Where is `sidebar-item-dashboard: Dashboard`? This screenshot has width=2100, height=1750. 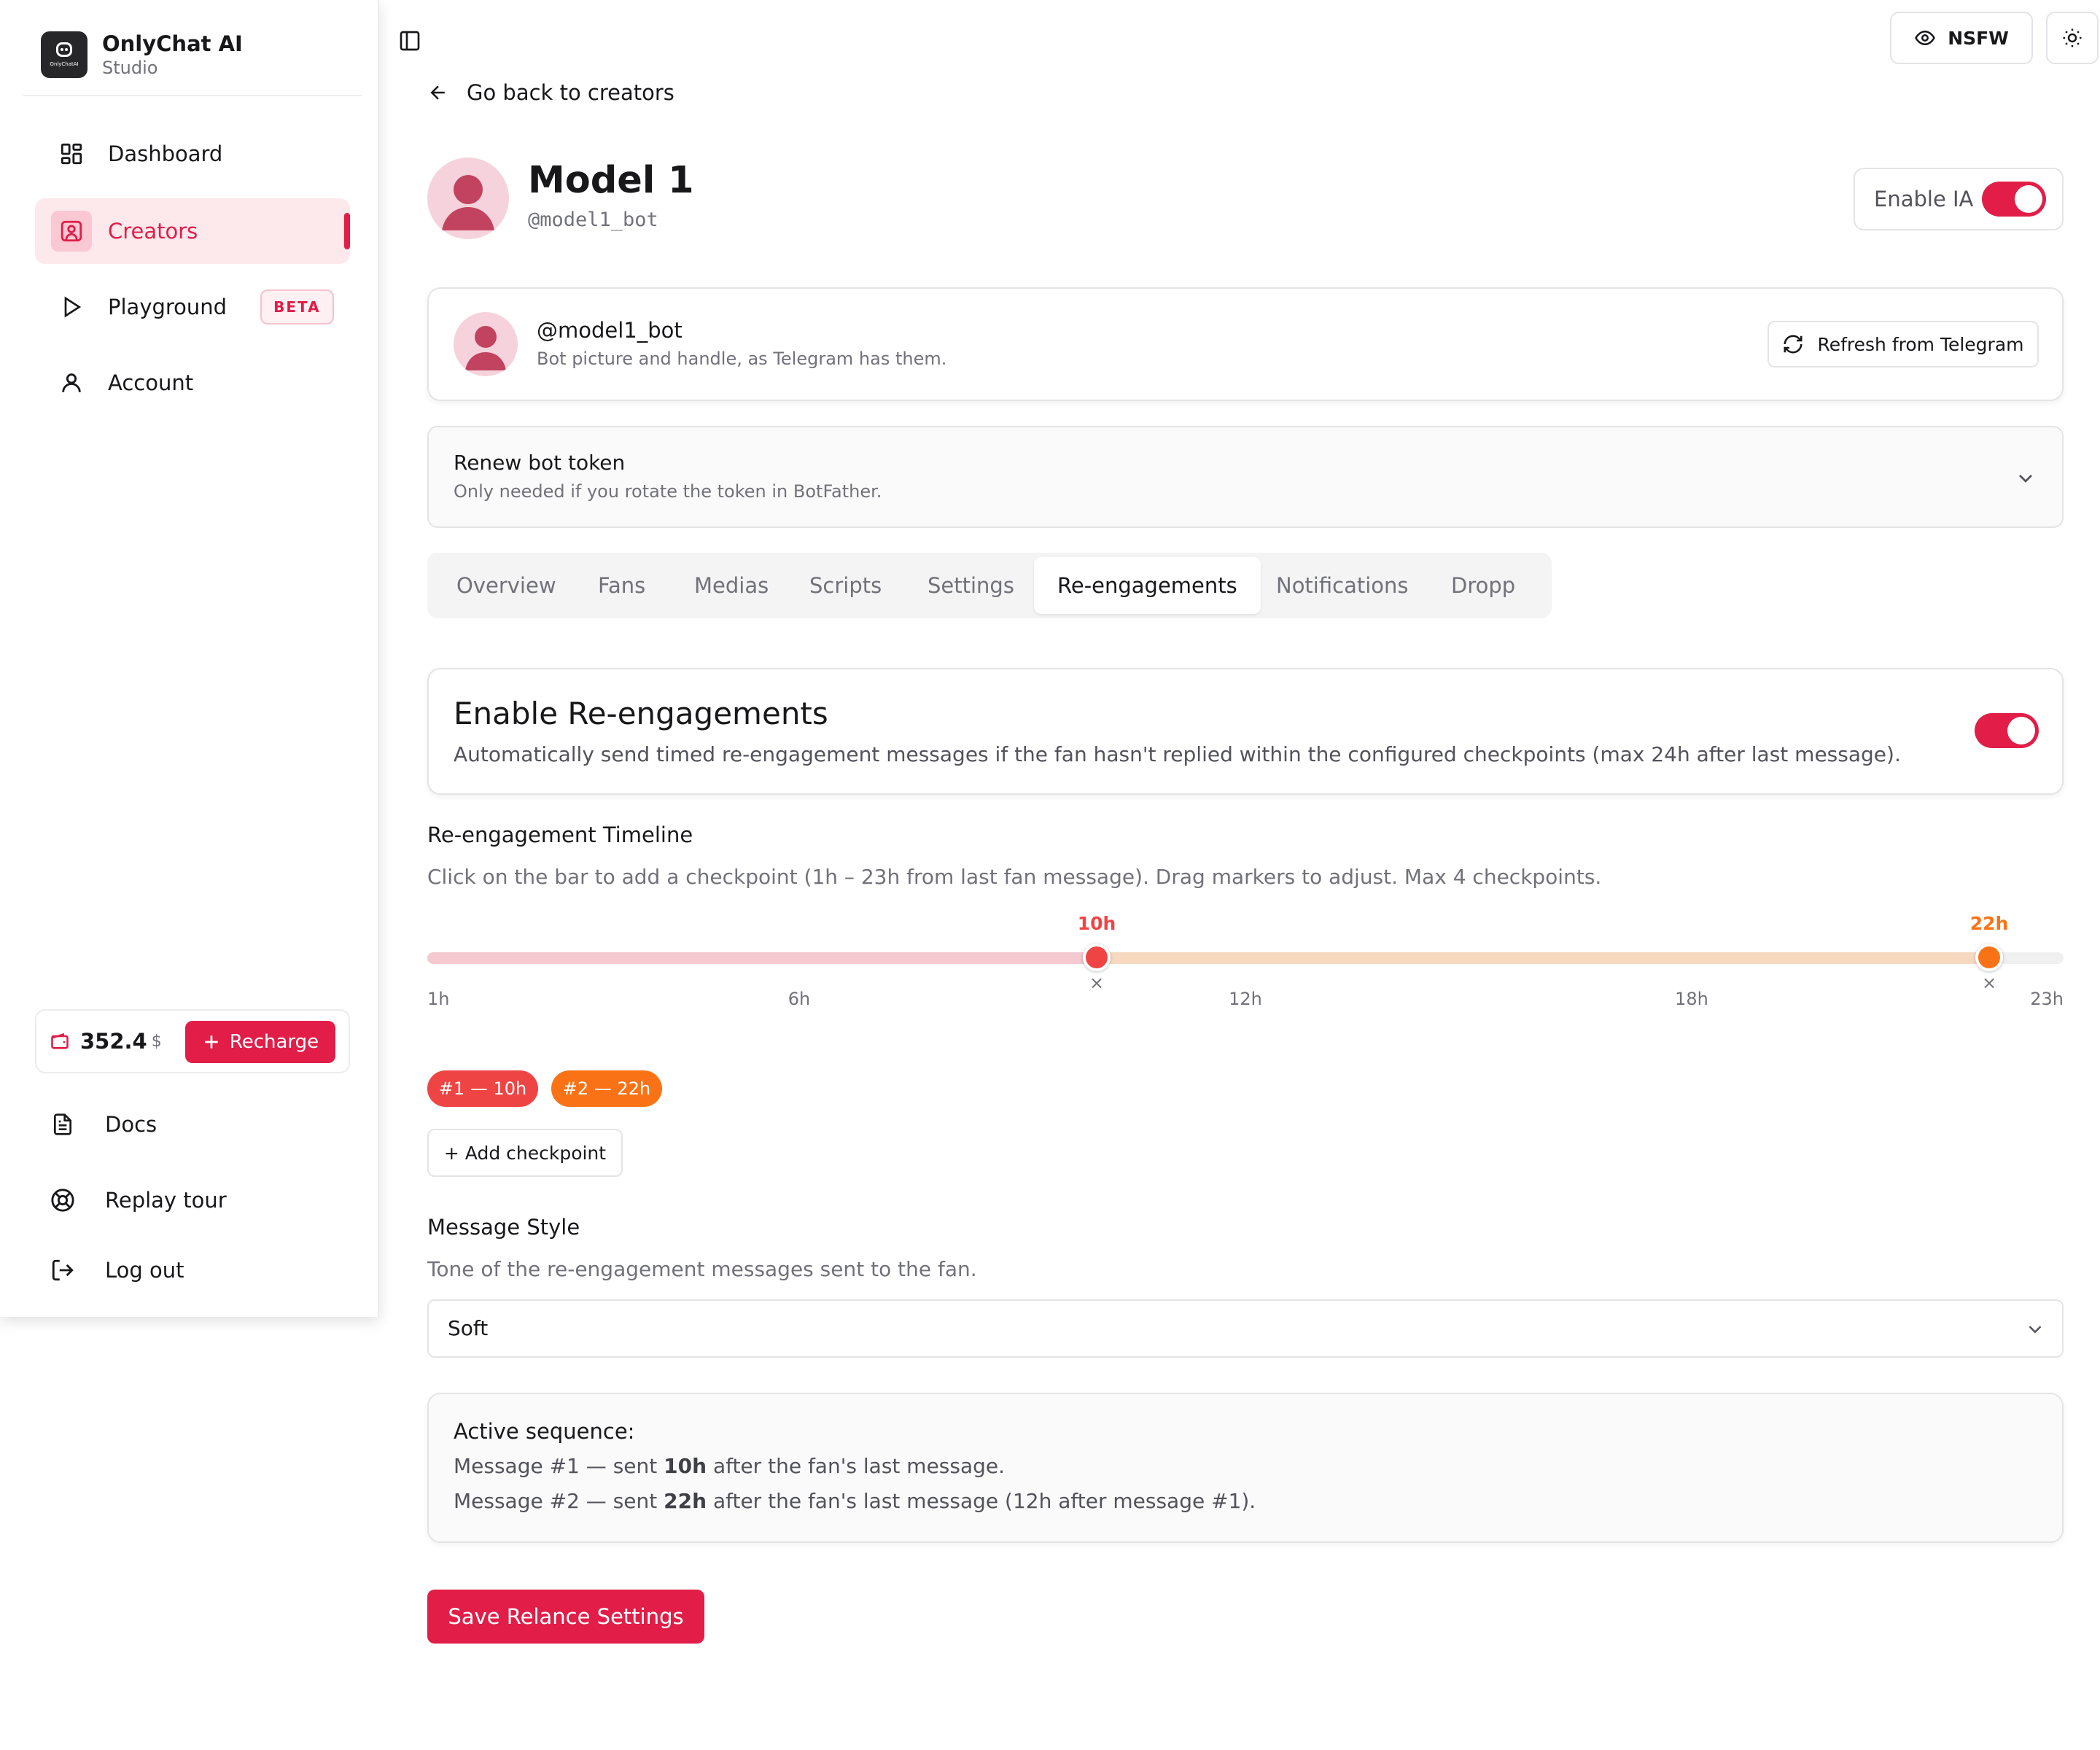 sidebar-item-dashboard: Dashboard is located at coordinates (192, 154).